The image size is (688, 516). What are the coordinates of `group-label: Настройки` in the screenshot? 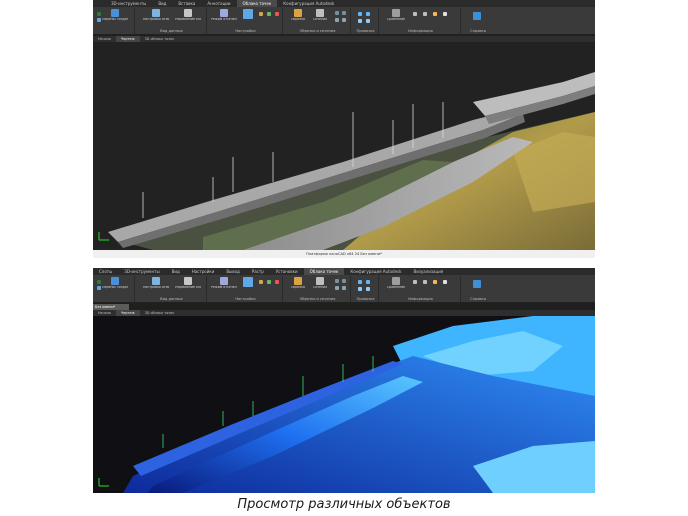 It's located at (245, 31).